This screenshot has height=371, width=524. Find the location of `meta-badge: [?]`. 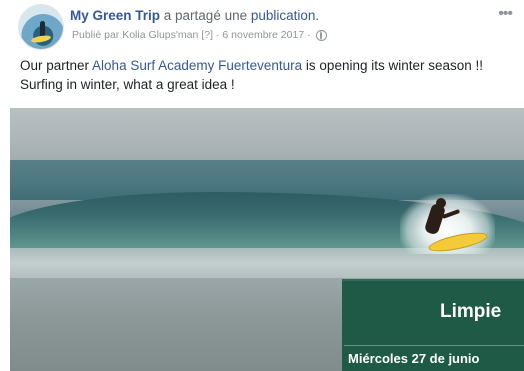

meta-badge: [?] is located at coordinates (207, 35).